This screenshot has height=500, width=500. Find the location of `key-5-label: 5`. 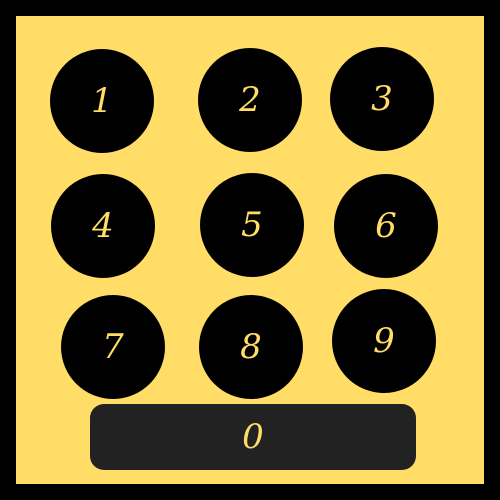

key-5-label: 5 is located at coordinates (252, 225).